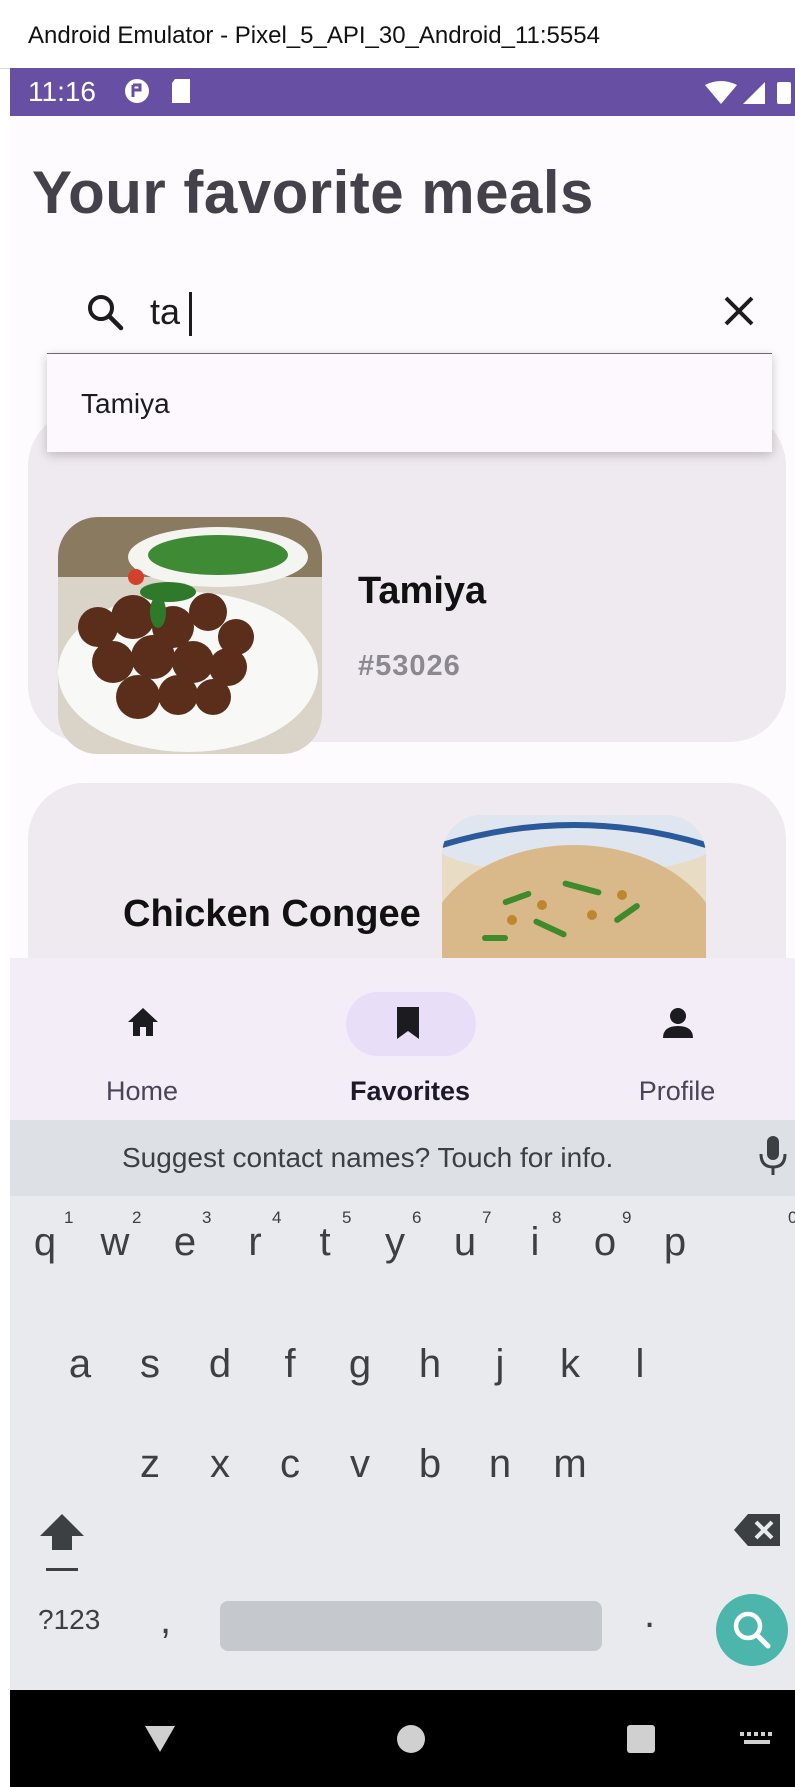  Describe the element at coordinates (641, 1741) in the screenshot. I see `recents-button` at that location.